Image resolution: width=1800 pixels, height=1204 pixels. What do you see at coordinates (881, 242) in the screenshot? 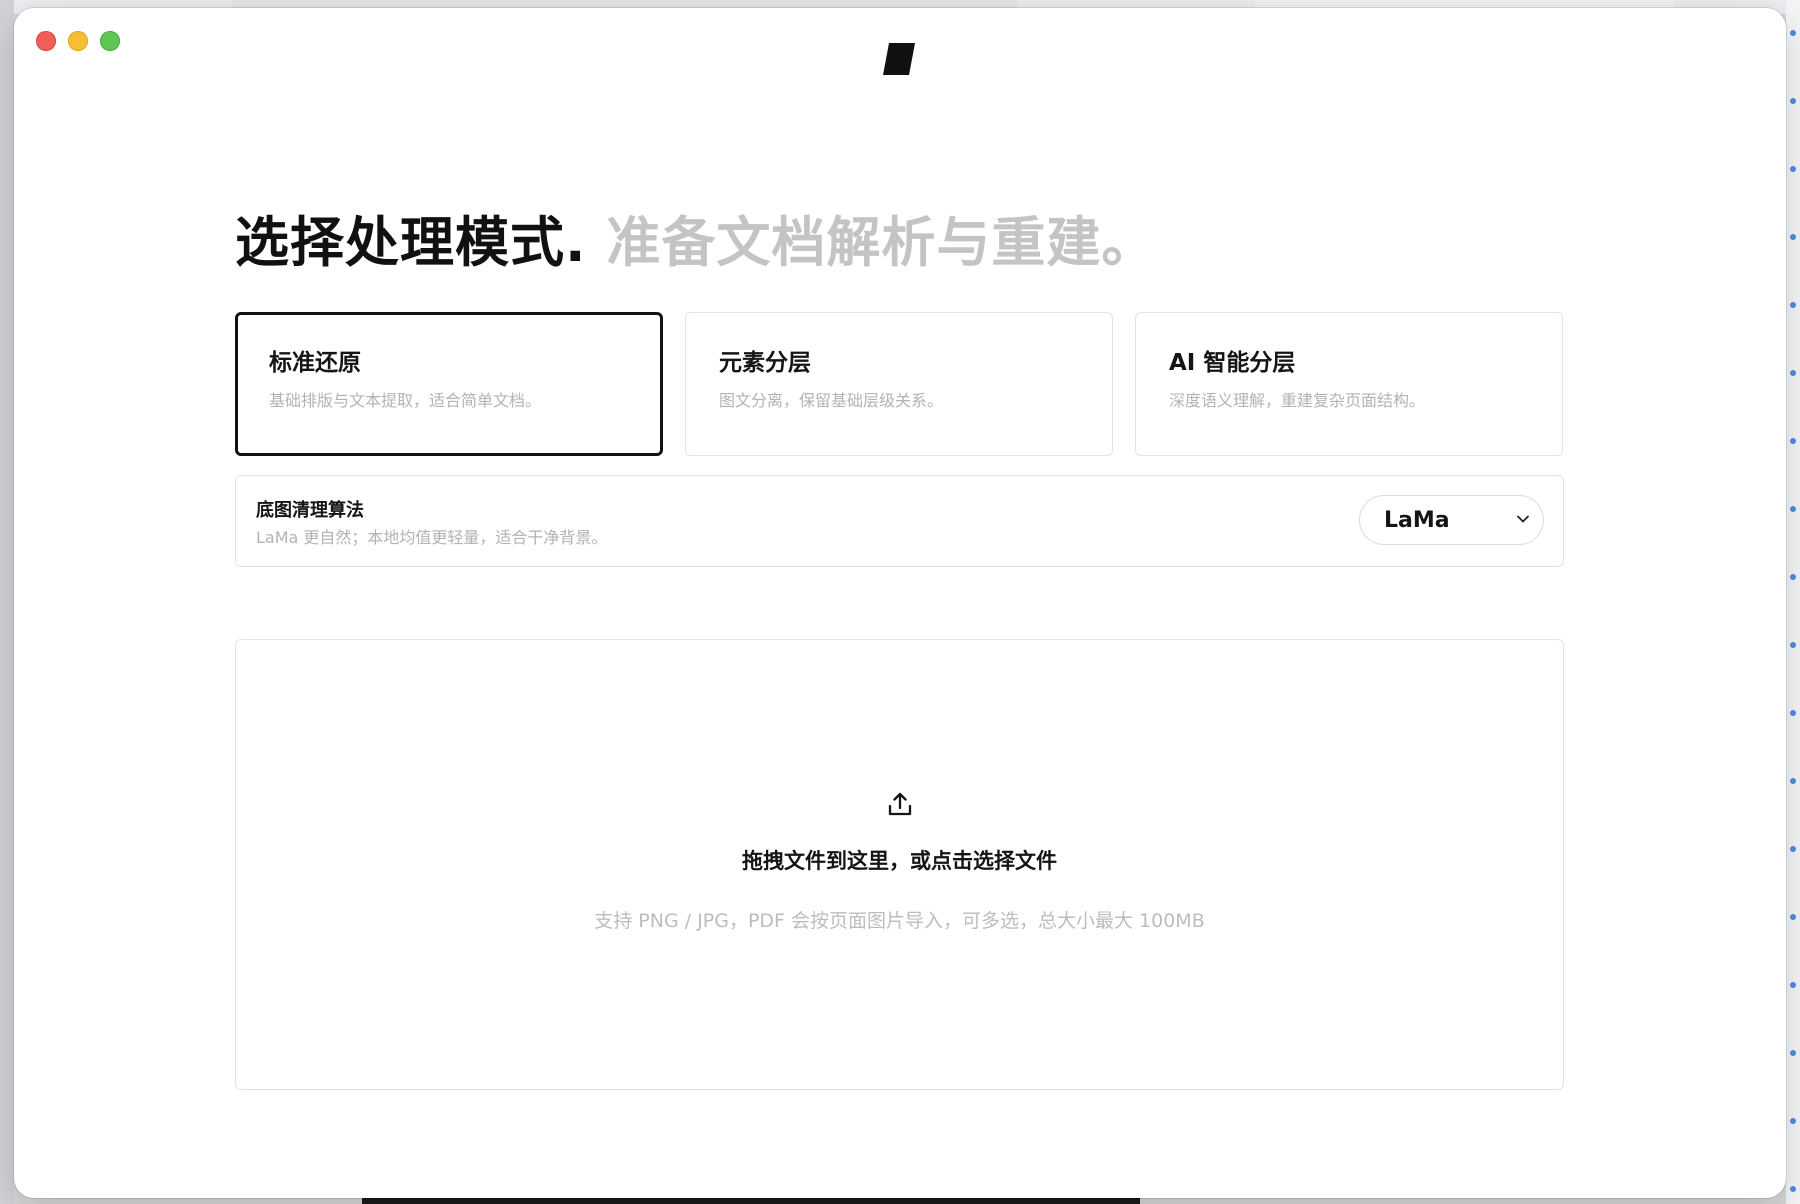
I see `page-title-sub: 准备文档解析与重建。` at bounding box center [881, 242].